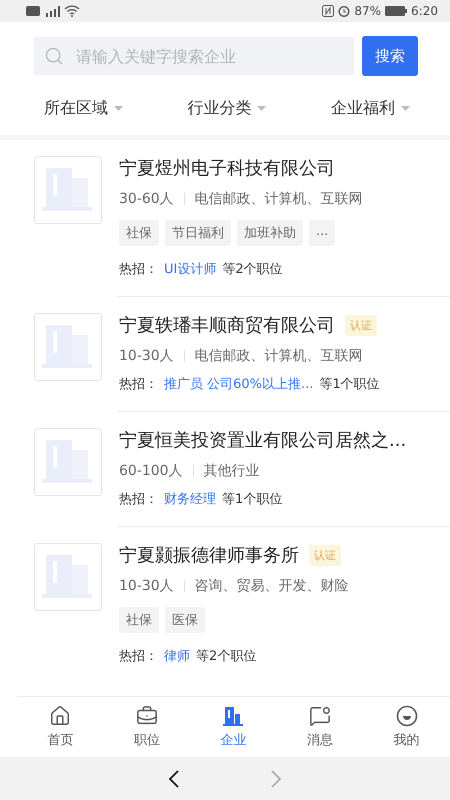  Describe the element at coordinates (209, 56) in the screenshot. I see `search-field: 请输入关键字搜索企业` at that location.